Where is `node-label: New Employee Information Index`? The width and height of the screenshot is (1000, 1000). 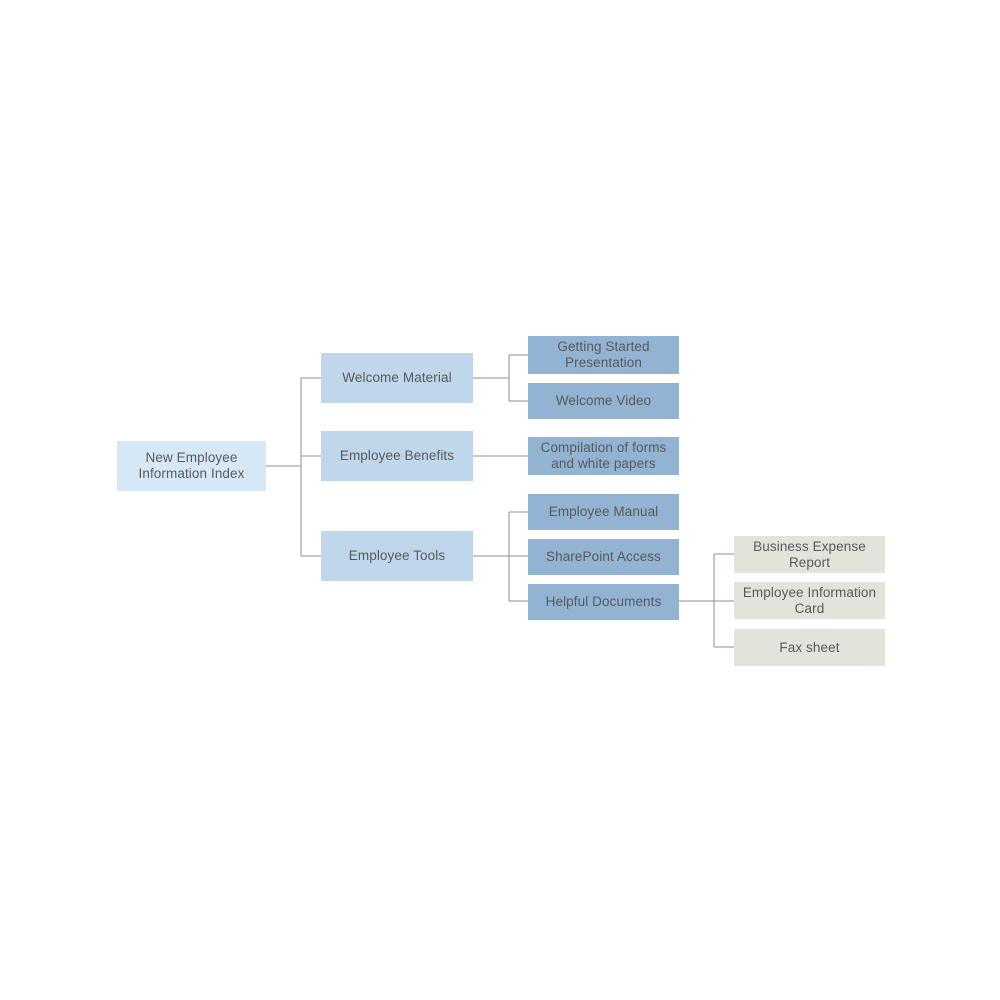 node-label: New Employee Information Index is located at coordinates (191, 465).